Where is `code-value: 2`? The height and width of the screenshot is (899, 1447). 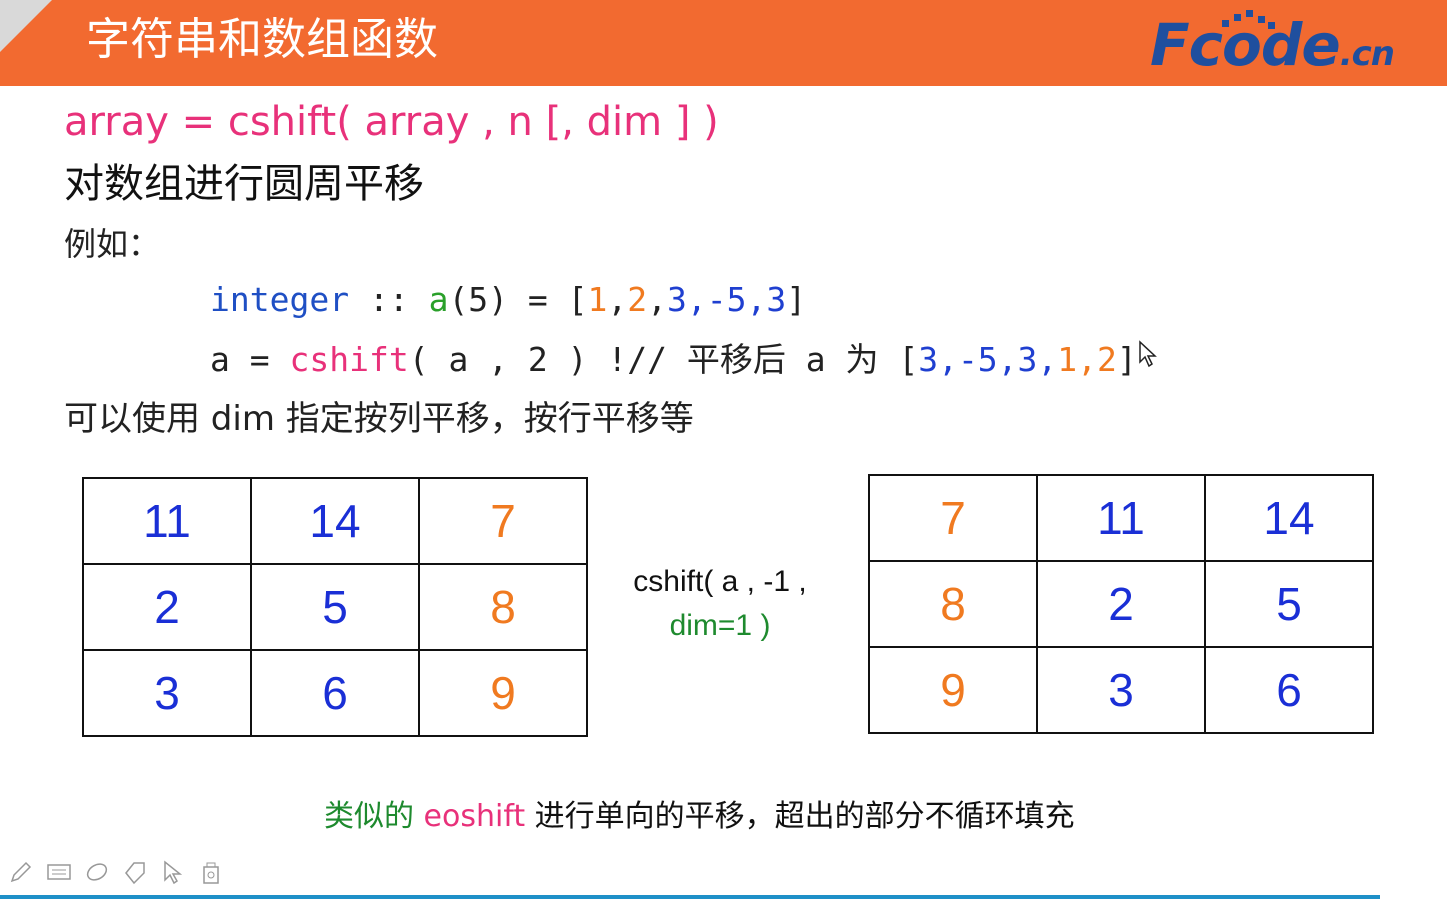
code-value: 2 is located at coordinates (637, 299).